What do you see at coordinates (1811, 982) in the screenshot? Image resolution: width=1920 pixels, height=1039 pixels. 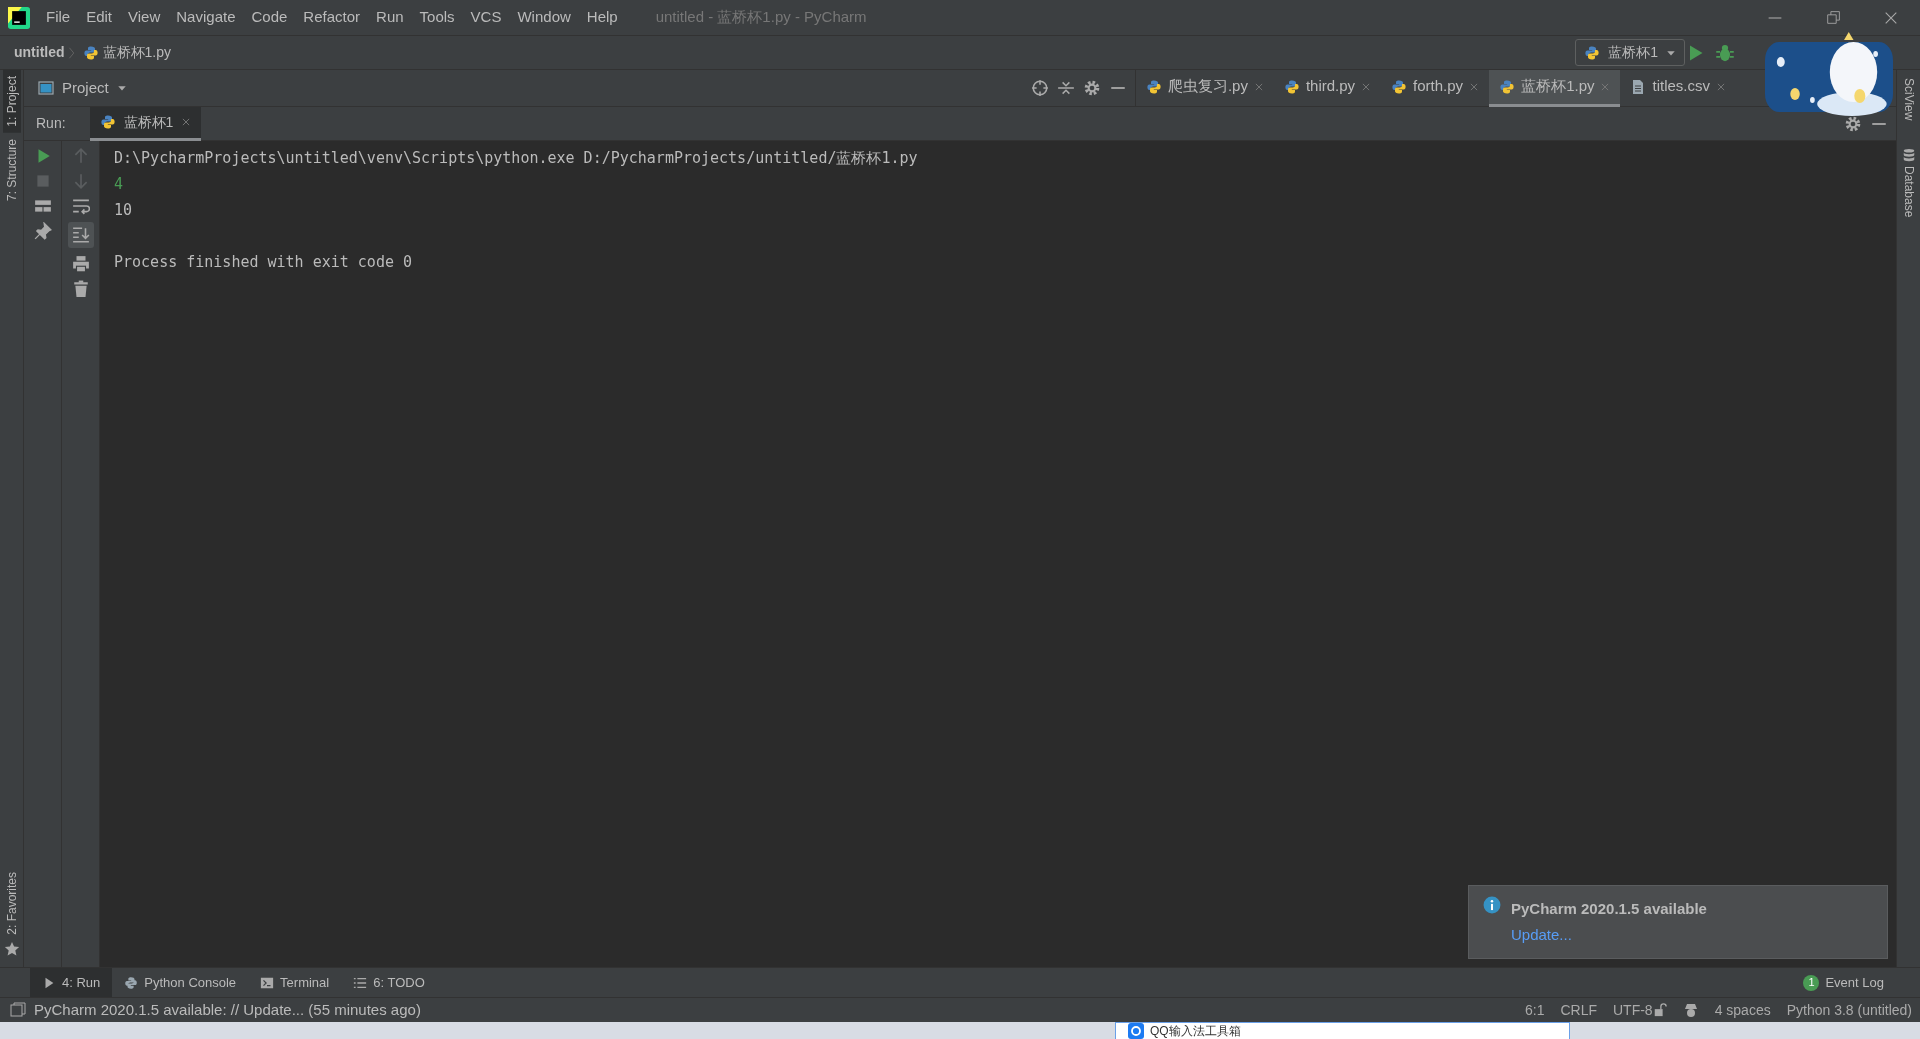 I see `notification-count-badge: 1` at bounding box center [1811, 982].